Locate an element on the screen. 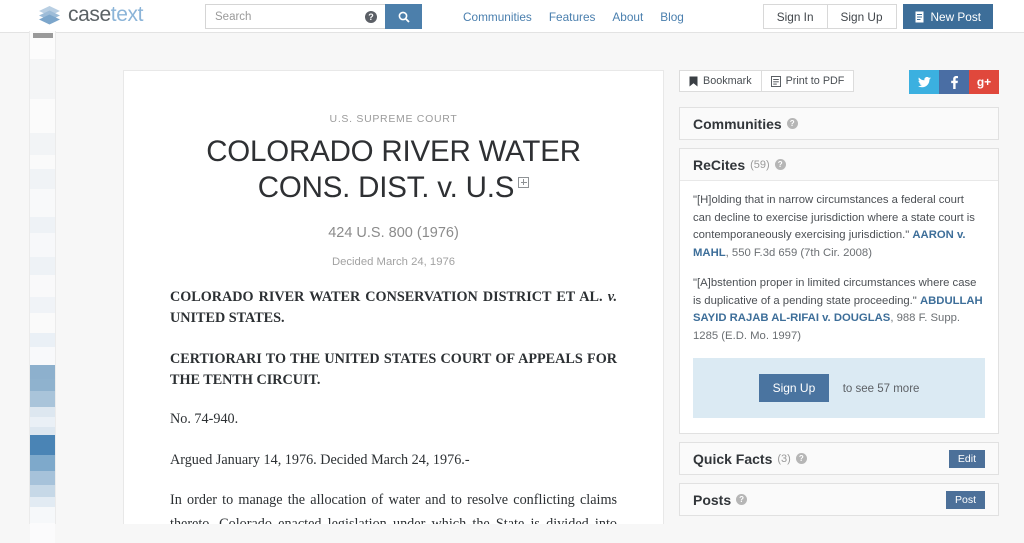 This screenshot has height=543, width=1024. recites-signup-cta: Sign Up to see 57 more is located at coordinates (839, 388).